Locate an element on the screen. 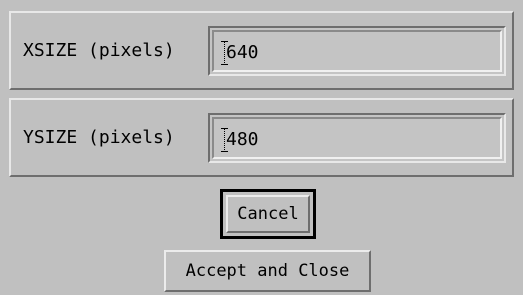 This screenshot has height=295, width=523. xsize-label: XSIZE (pixels) is located at coordinates (99, 50).